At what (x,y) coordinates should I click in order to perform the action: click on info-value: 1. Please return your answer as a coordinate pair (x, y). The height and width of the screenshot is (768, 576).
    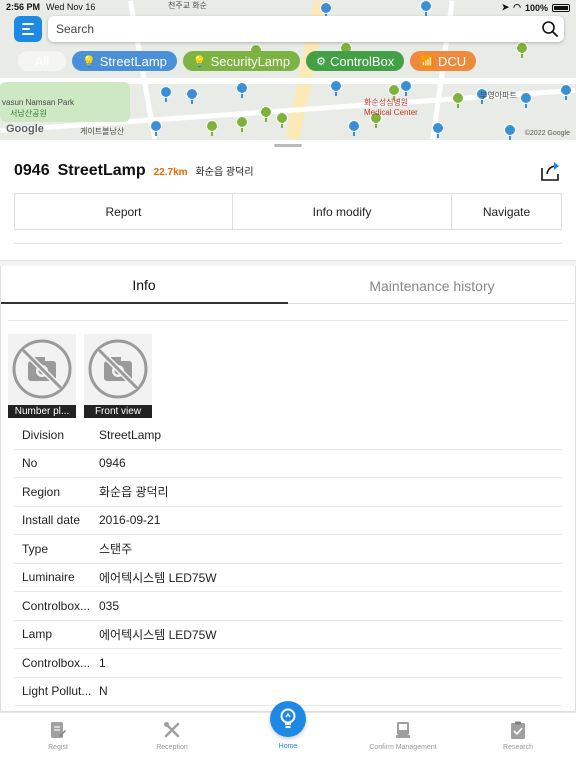
    Looking at the image, I should click on (102, 662).